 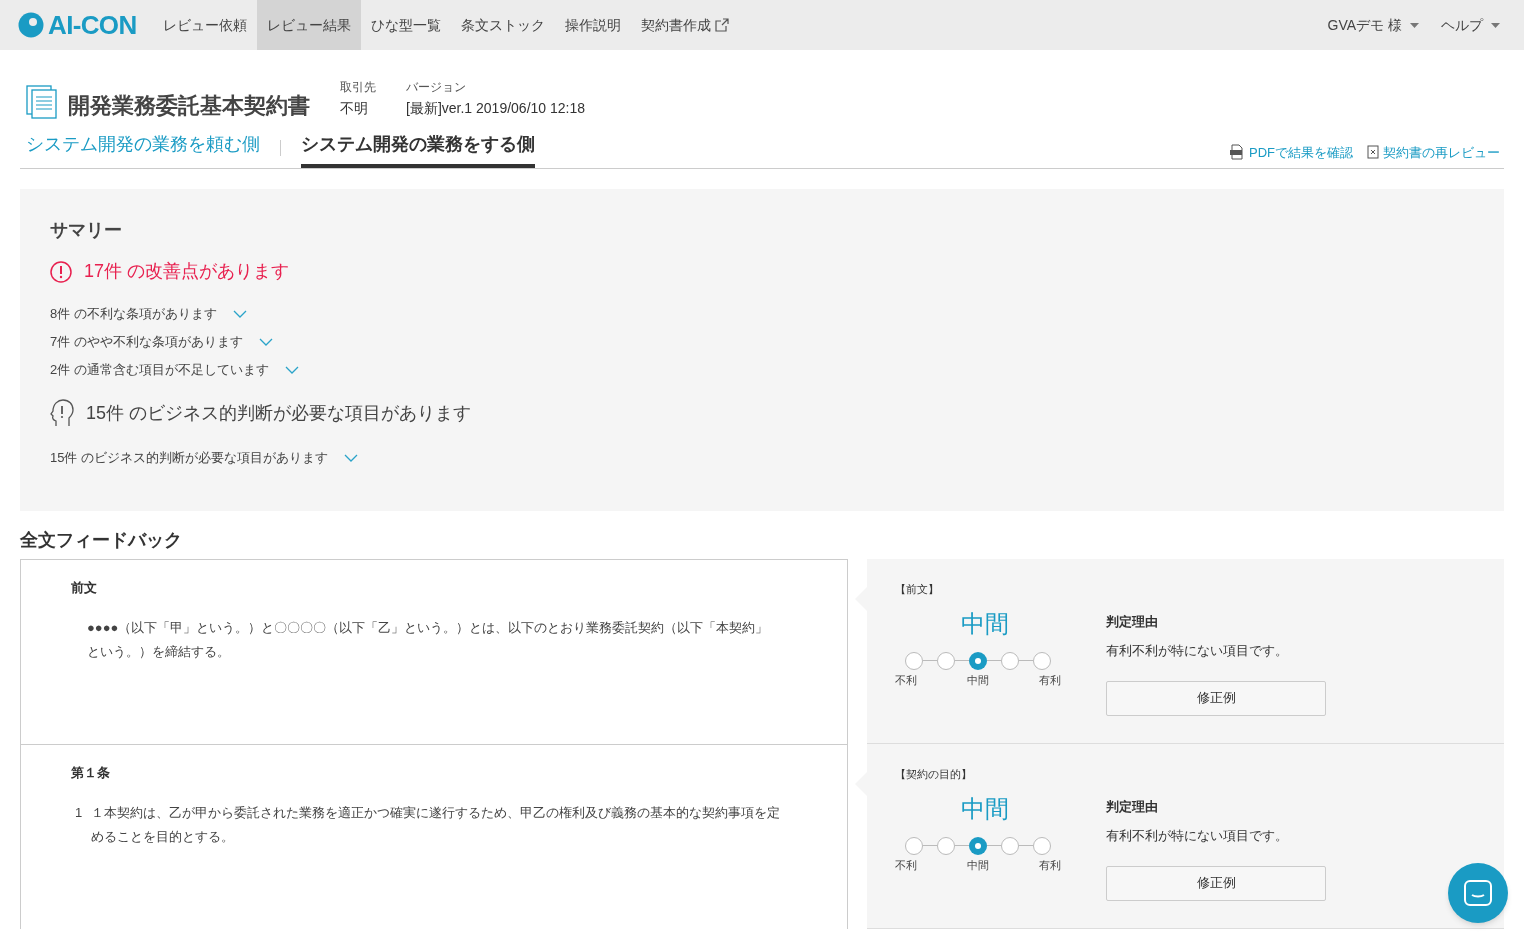 I want to click on section-label: 【契約の目的】, so click(x=933, y=774).